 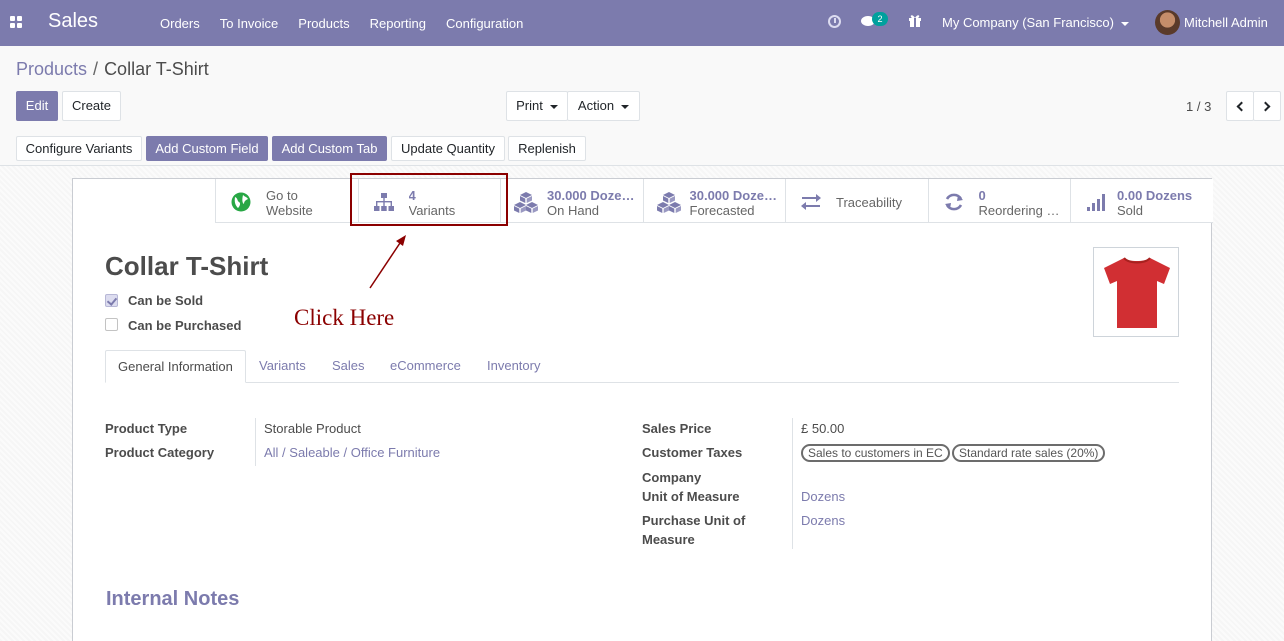 What do you see at coordinates (329, 148) in the screenshot?
I see `add-custom-tab-button: Add Custom Tab` at bounding box center [329, 148].